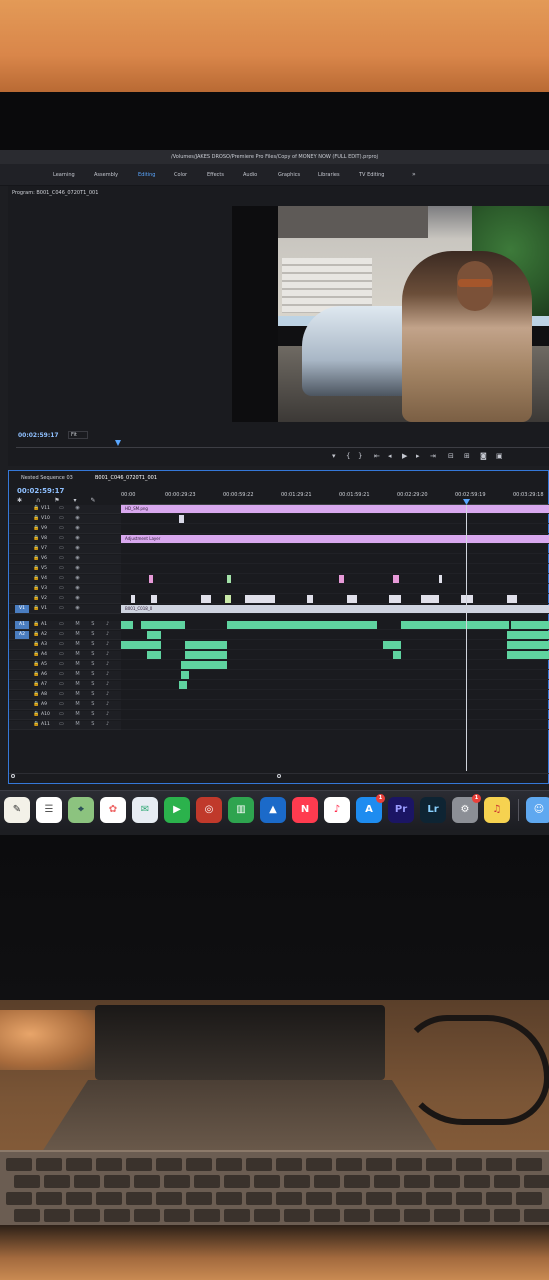 This screenshot has height=1280, width=549. Describe the element at coordinates (289, 175) in the screenshot. I see `workspace-graphics: Graphics` at that location.